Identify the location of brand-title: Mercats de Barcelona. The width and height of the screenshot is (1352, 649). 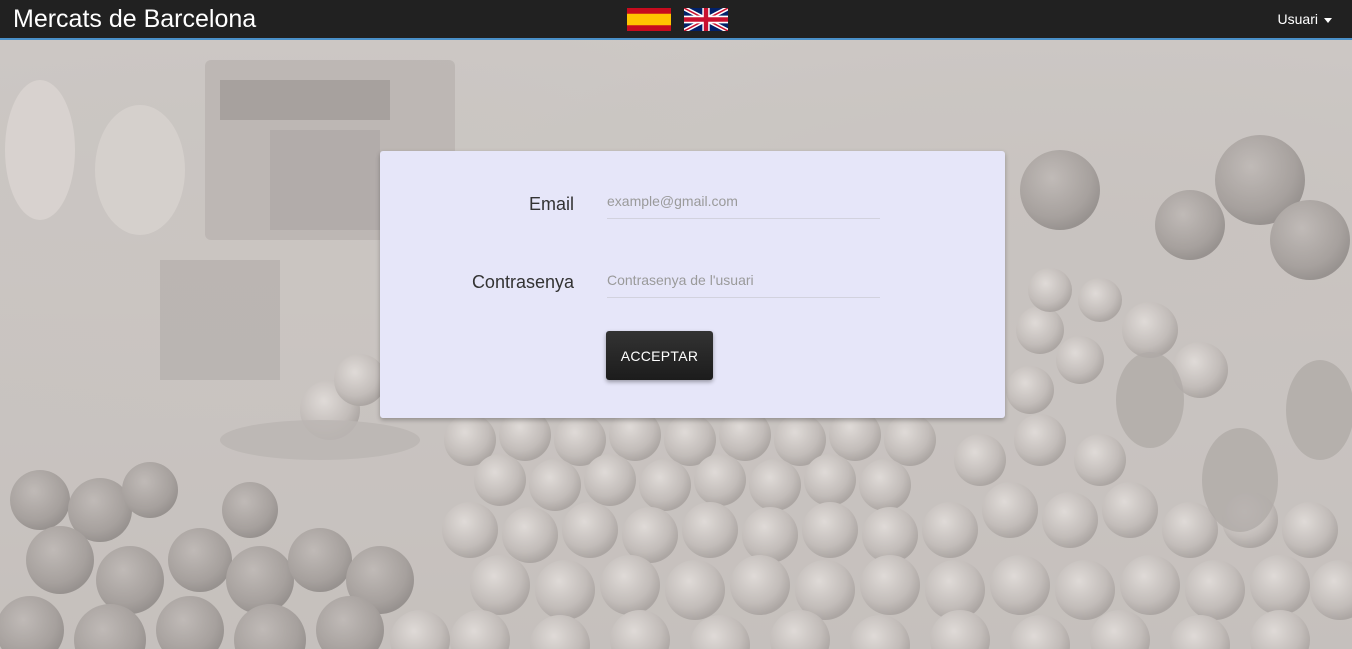
(134, 19).